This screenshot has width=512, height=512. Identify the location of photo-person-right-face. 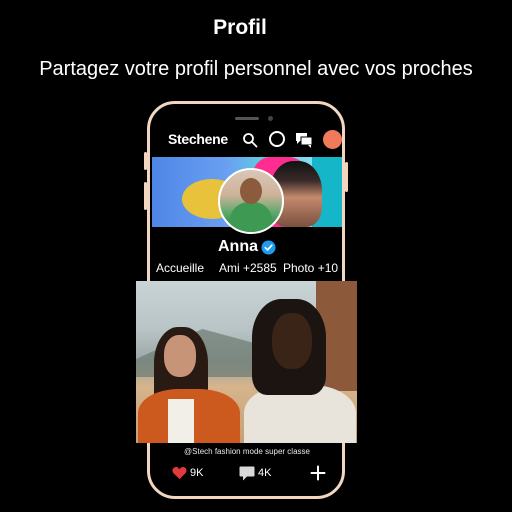
(292, 341).